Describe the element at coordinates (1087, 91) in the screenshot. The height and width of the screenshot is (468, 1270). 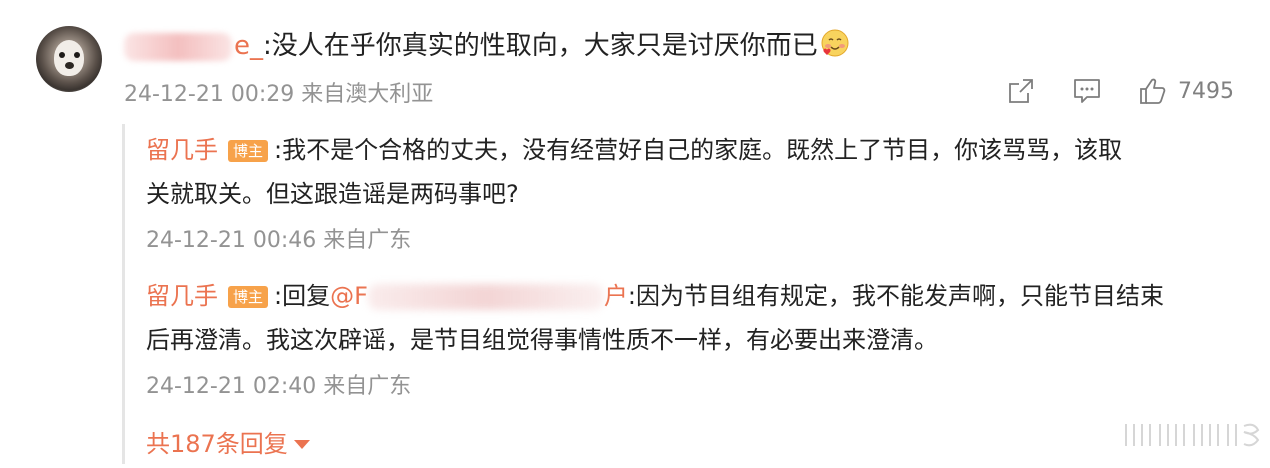
I see `comment-icon` at that location.